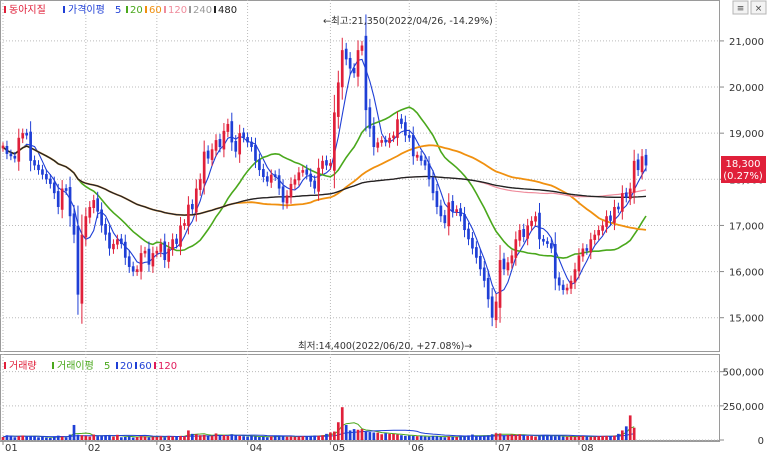  What do you see at coordinates (743, 373) in the screenshot?
I see `volume-tick-label: 500,000` at bounding box center [743, 373].